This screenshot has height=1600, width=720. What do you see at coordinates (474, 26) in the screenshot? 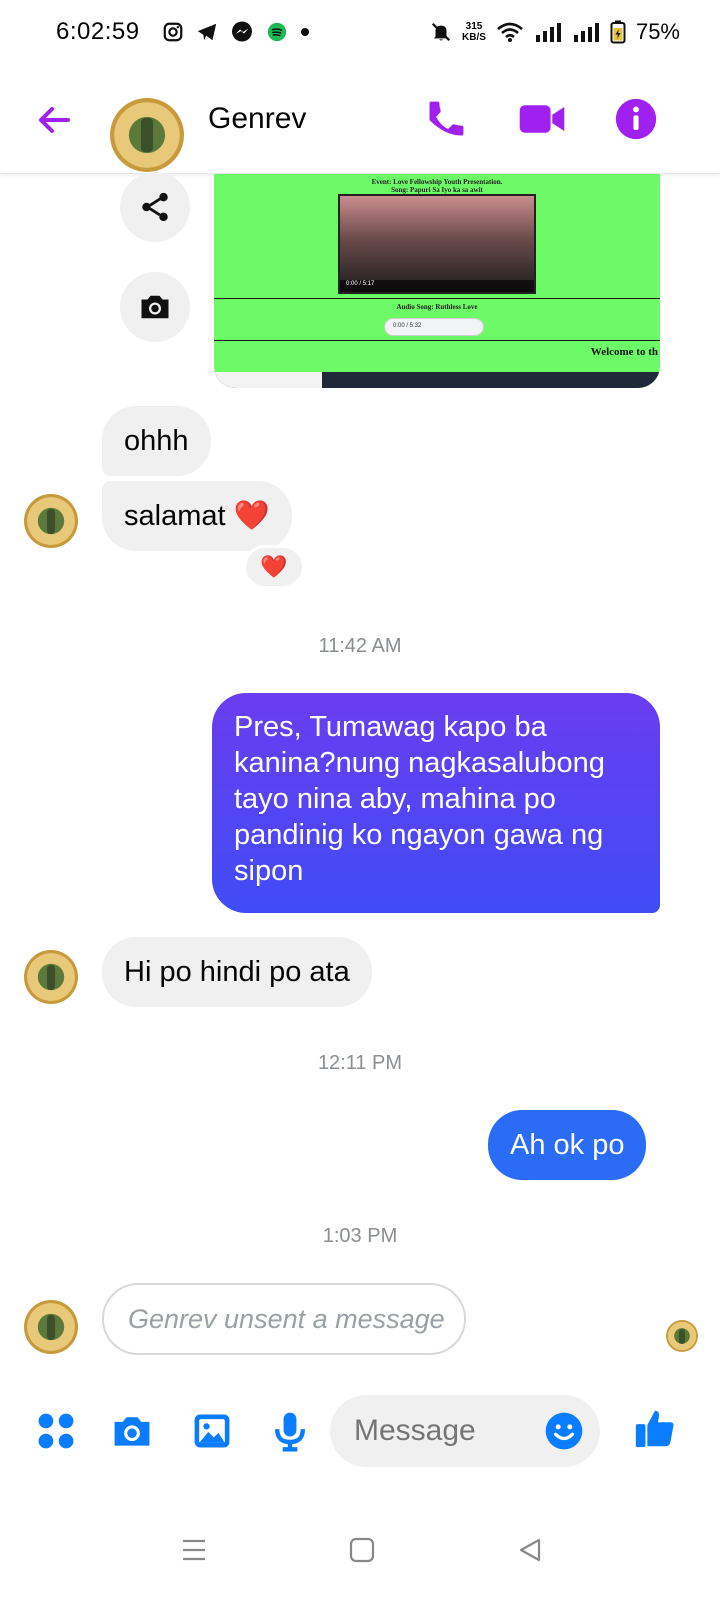
I see `speed-value: 315` at bounding box center [474, 26].